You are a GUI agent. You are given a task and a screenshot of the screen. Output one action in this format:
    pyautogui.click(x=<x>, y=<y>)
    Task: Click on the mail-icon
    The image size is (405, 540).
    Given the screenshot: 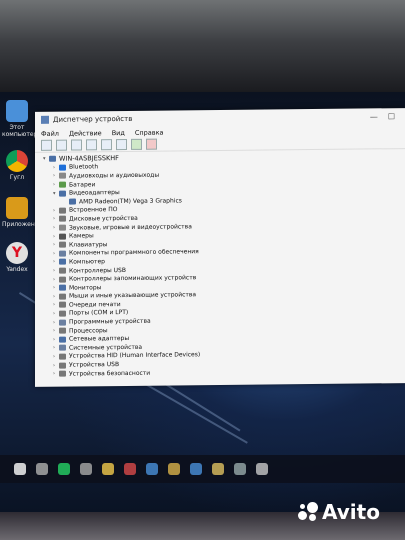 What is the action you would take?
    pyautogui.click(x=196, y=469)
    